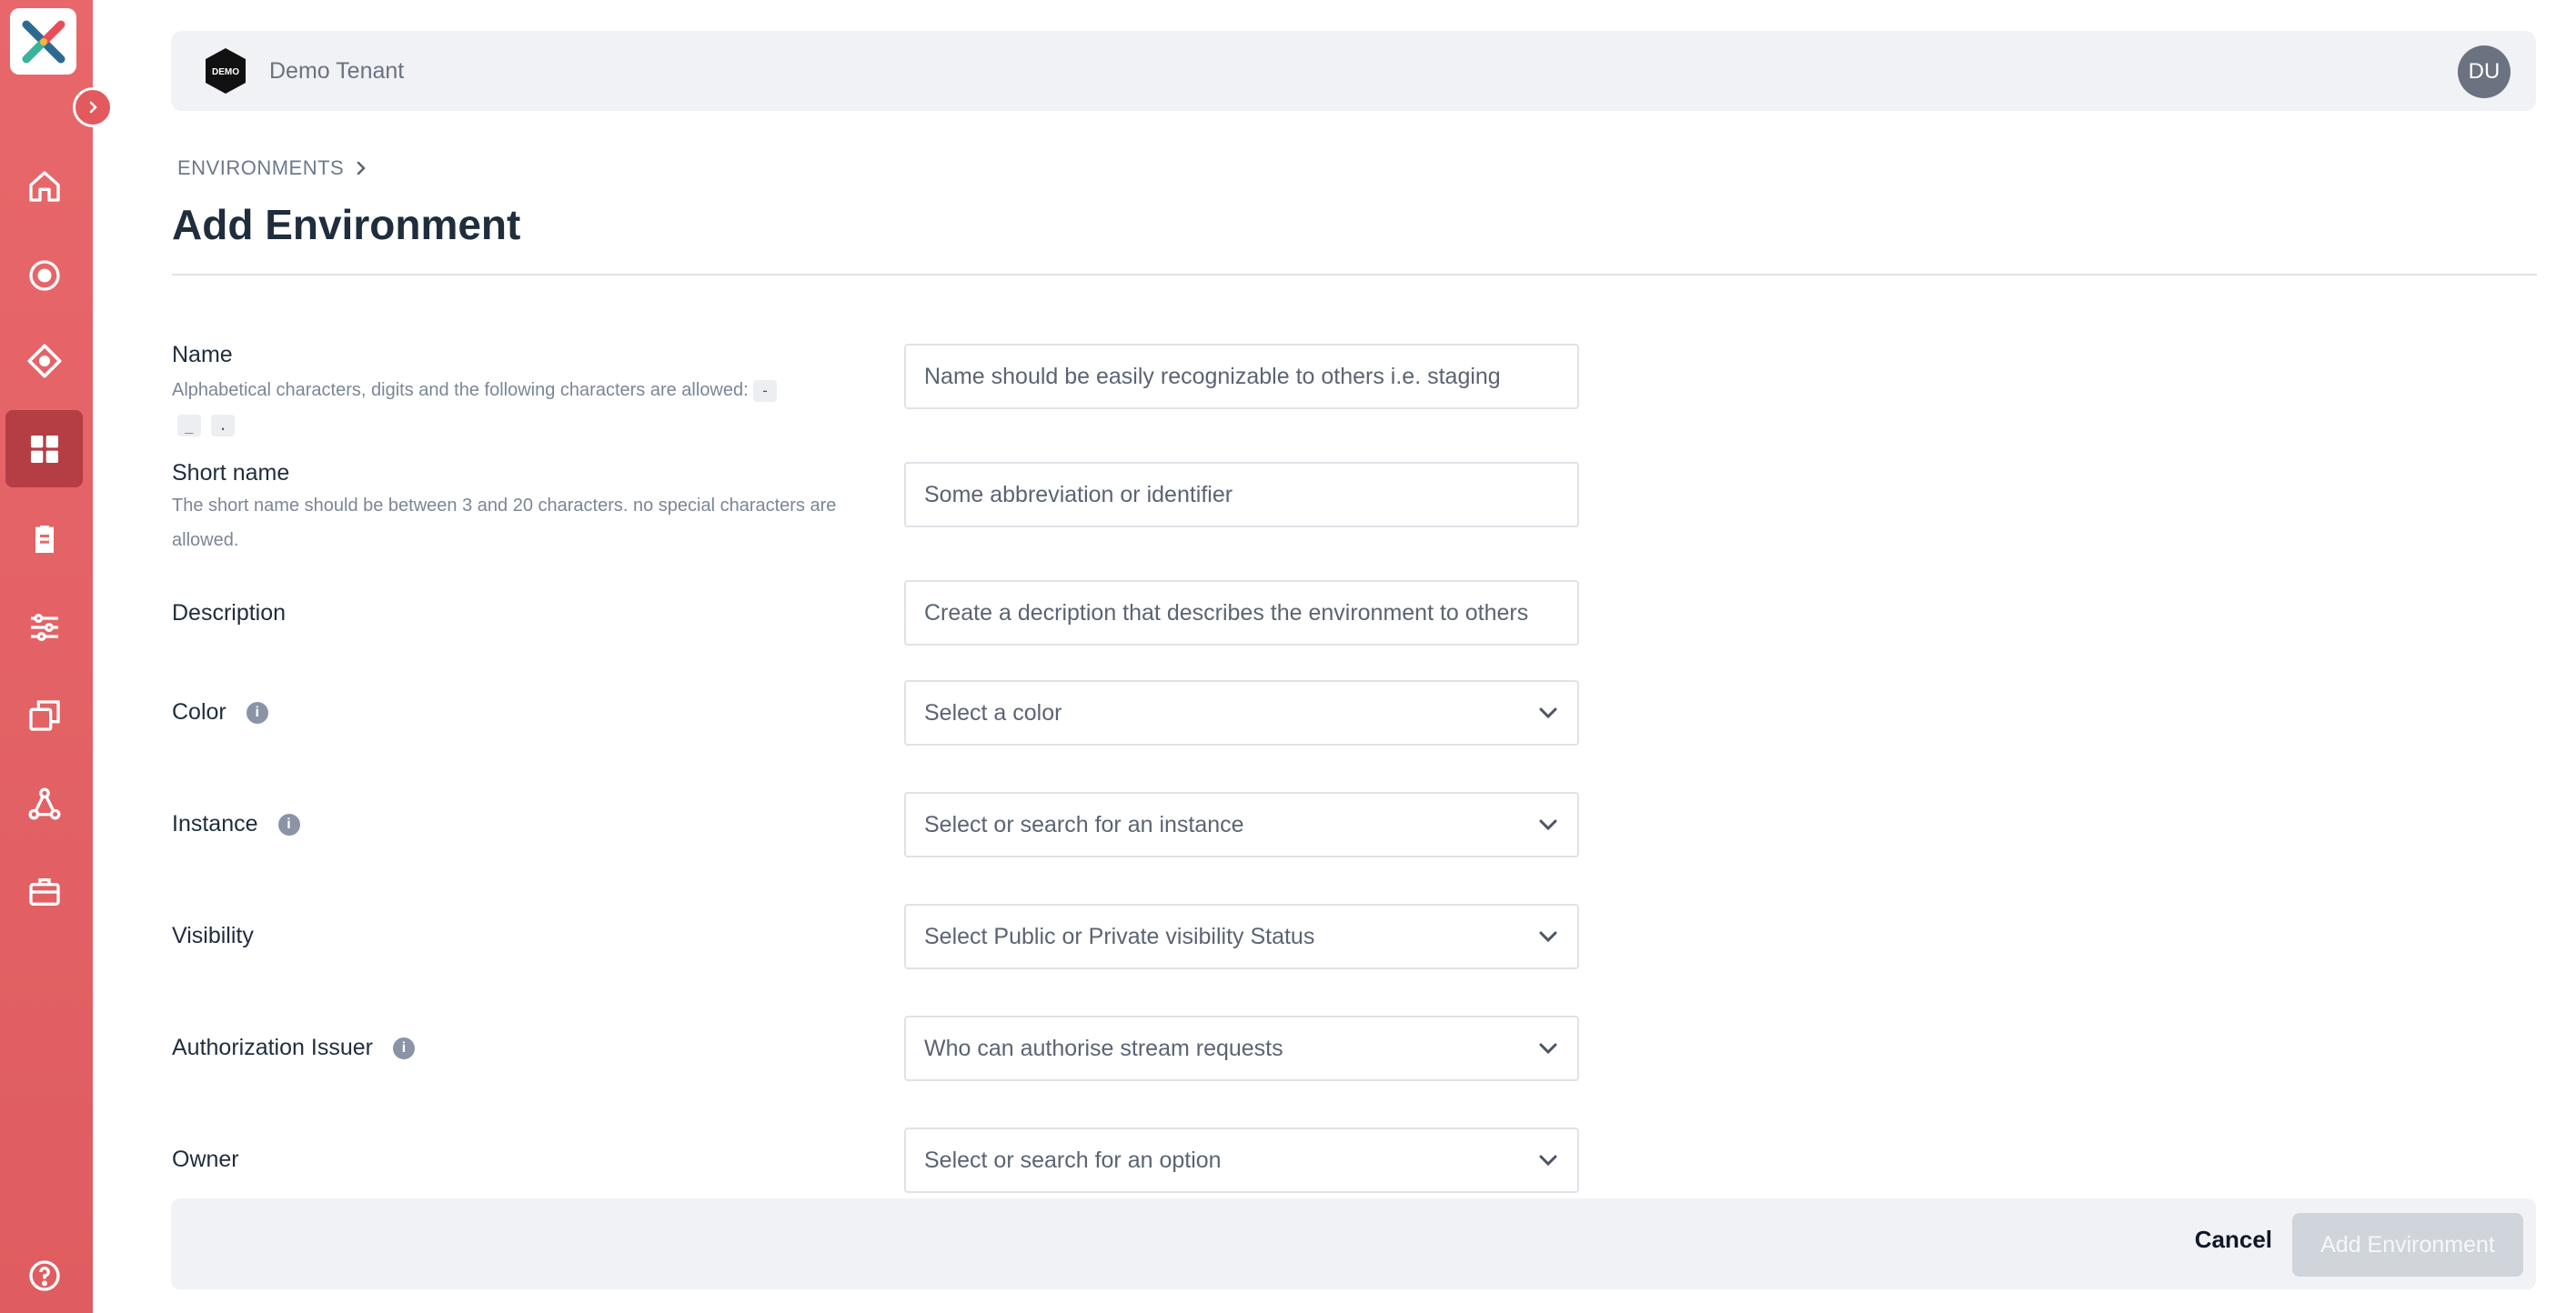 The height and width of the screenshot is (1313, 2576). I want to click on toolbox-icon, so click(44, 892).